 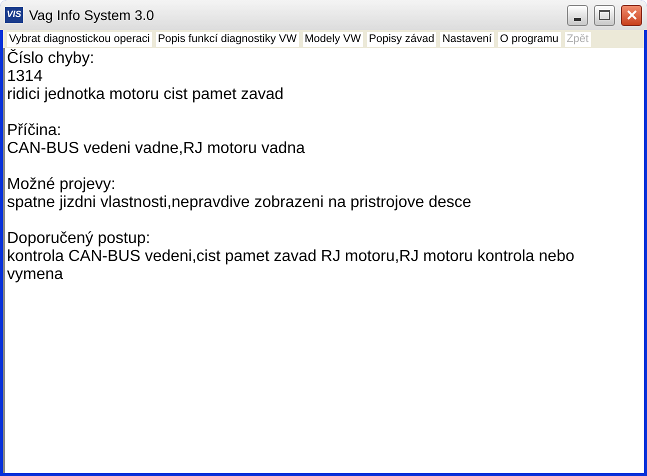 I want to click on section-text: 1314, so click(x=25, y=77).